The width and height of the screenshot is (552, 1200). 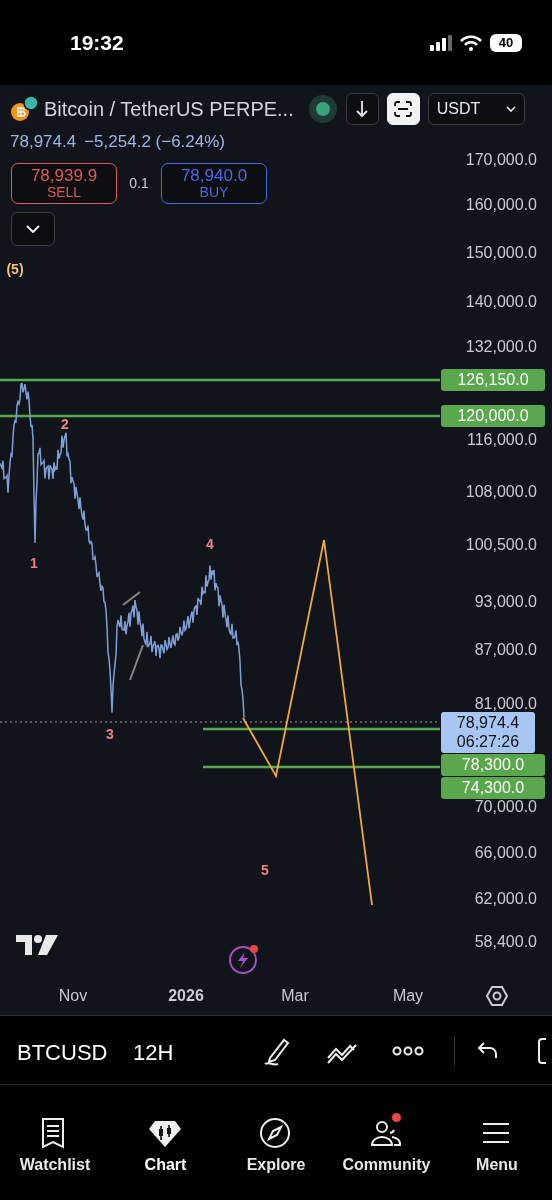 What do you see at coordinates (307, 722) in the screenshot?
I see `projection-line` at bounding box center [307, 722].